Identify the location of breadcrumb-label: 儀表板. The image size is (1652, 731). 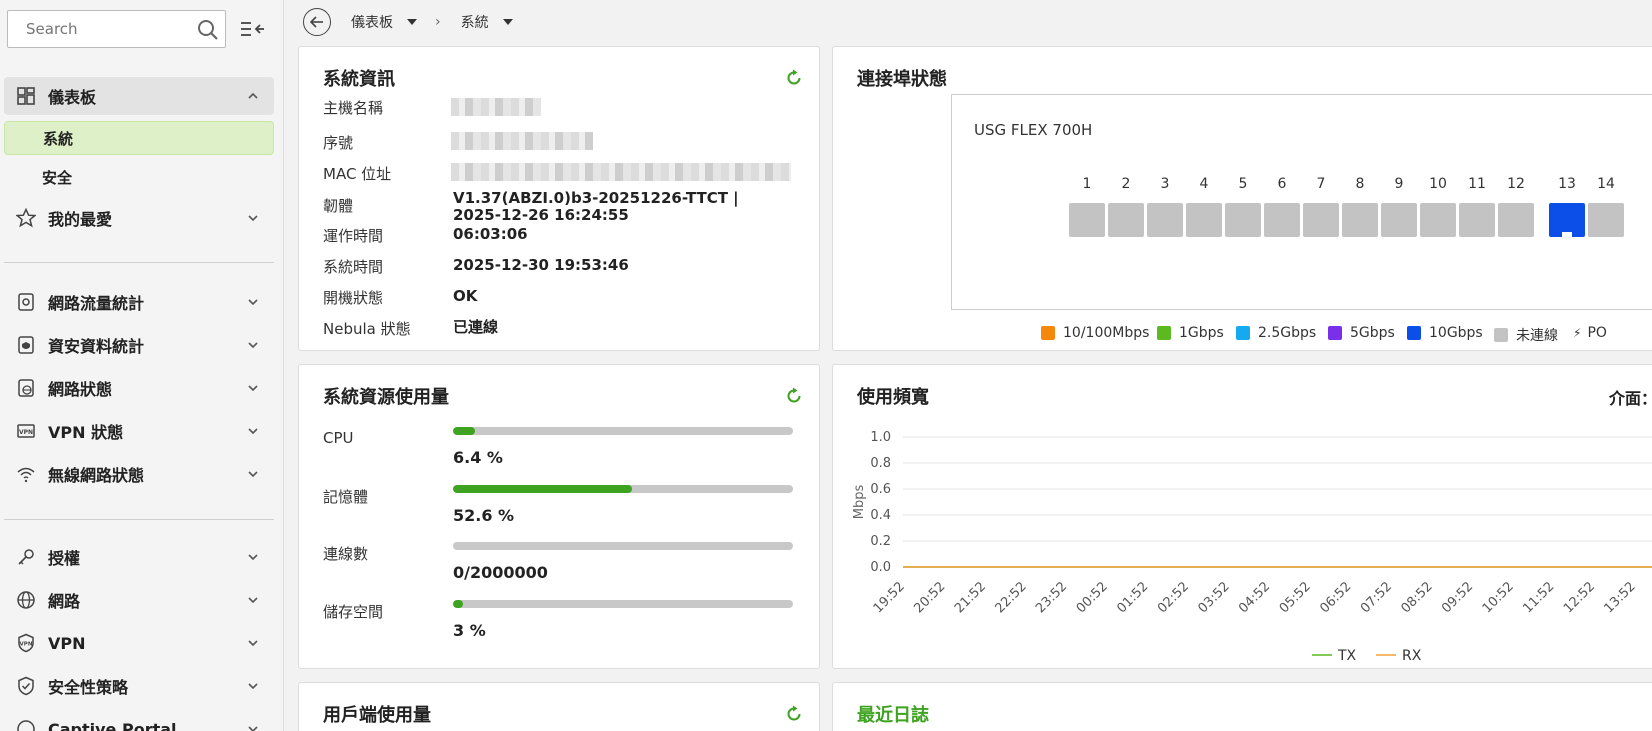
(372, 23).